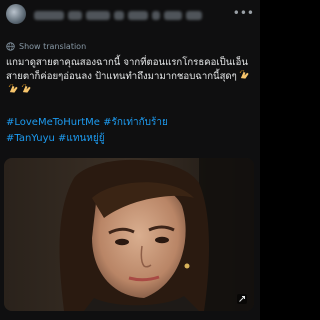 This screenshot has width=320, height=320. I want to click on hashtag-lovemetohurtme: #LoveMeToHurtMe, so click(53, 122).